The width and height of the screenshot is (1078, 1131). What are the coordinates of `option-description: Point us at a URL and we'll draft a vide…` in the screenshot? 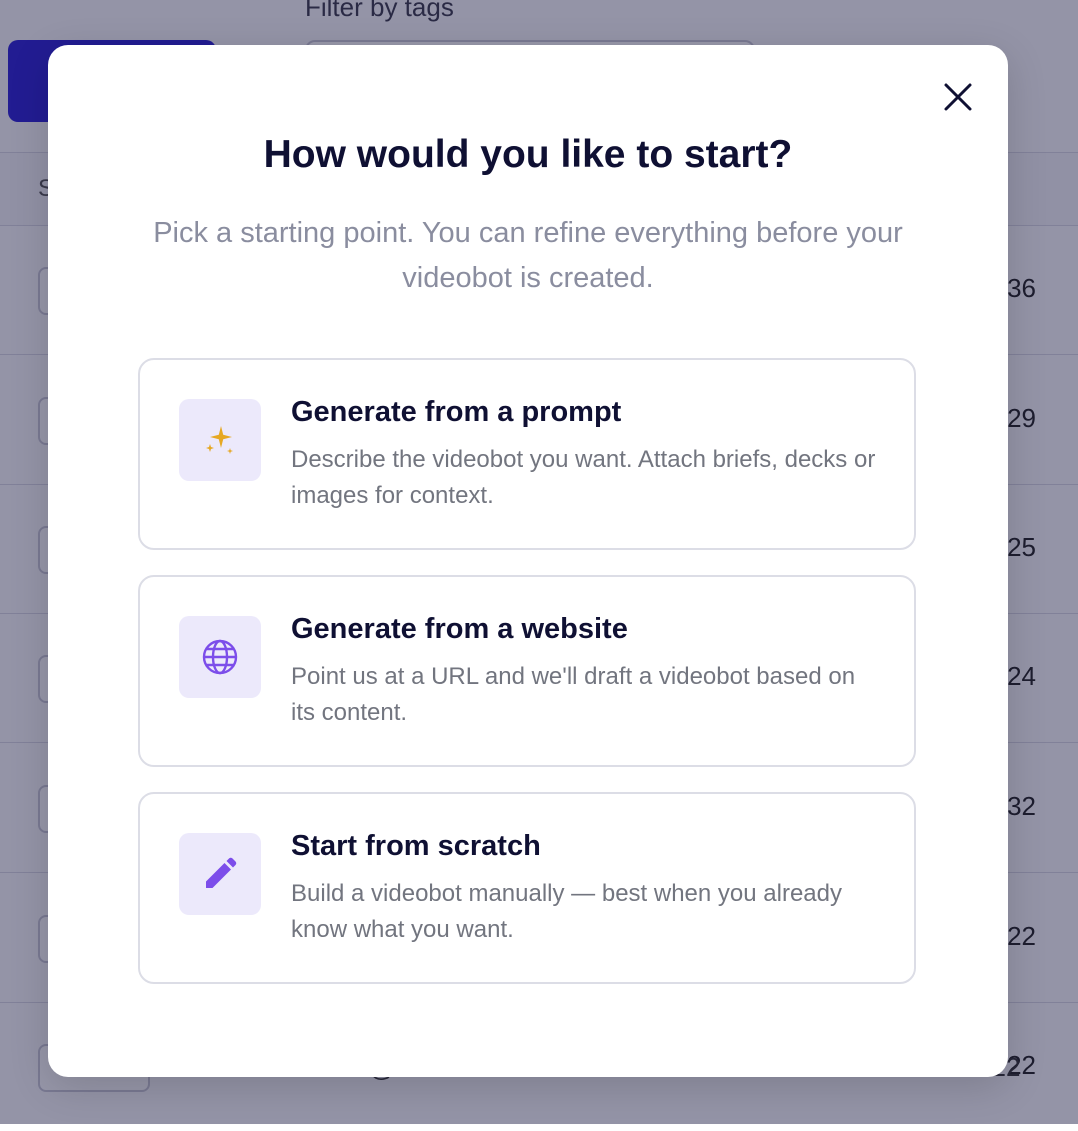 It's located at (573, 694).